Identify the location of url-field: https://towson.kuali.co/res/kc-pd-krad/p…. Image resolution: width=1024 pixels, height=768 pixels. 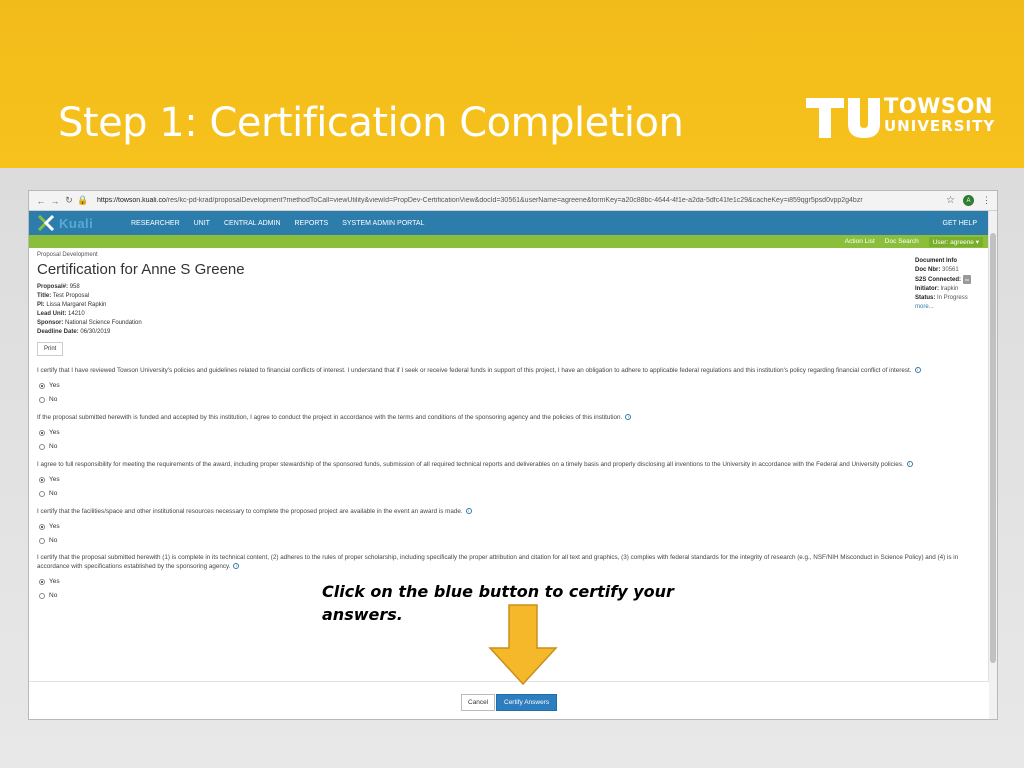
(521, 200).